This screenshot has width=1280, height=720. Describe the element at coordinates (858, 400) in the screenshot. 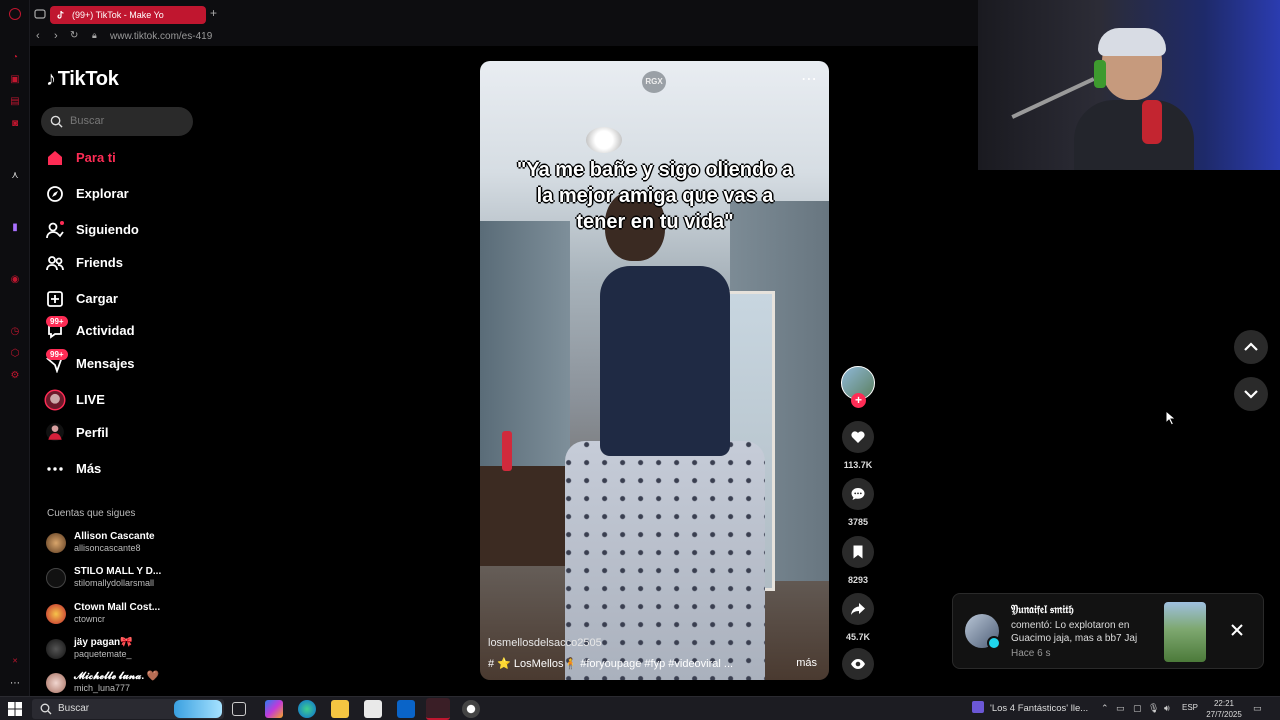

I see `follow-button: +` at that location.